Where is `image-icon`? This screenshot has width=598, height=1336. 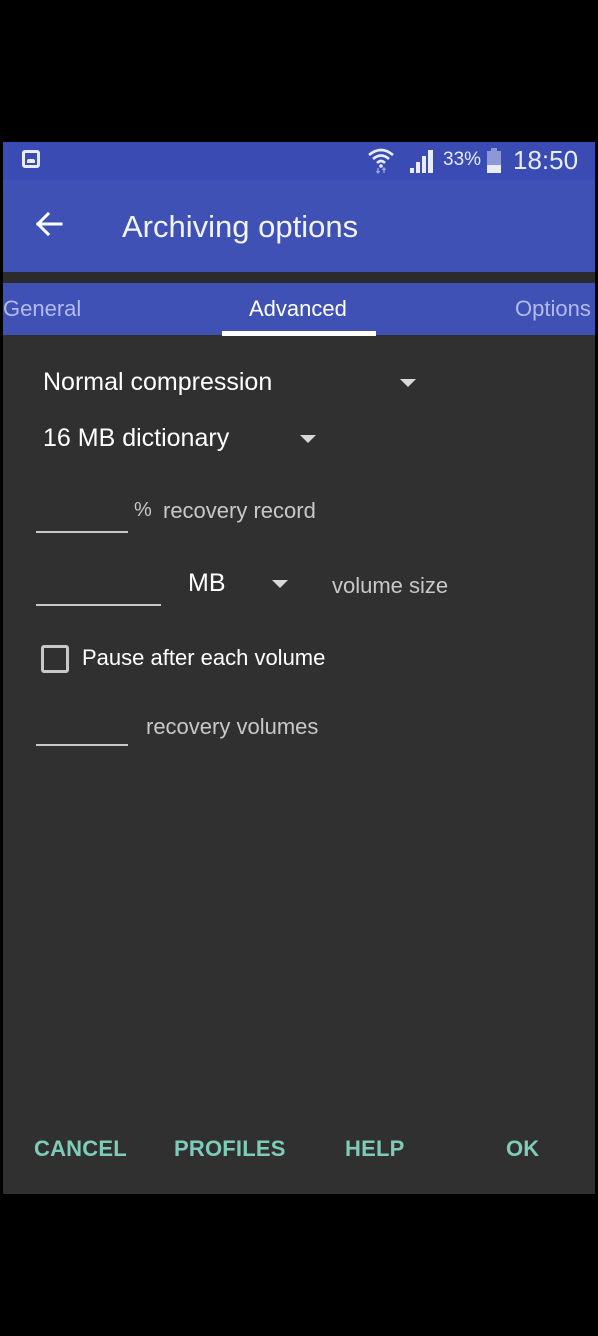 image-icon is located at coordinates (31, 159).